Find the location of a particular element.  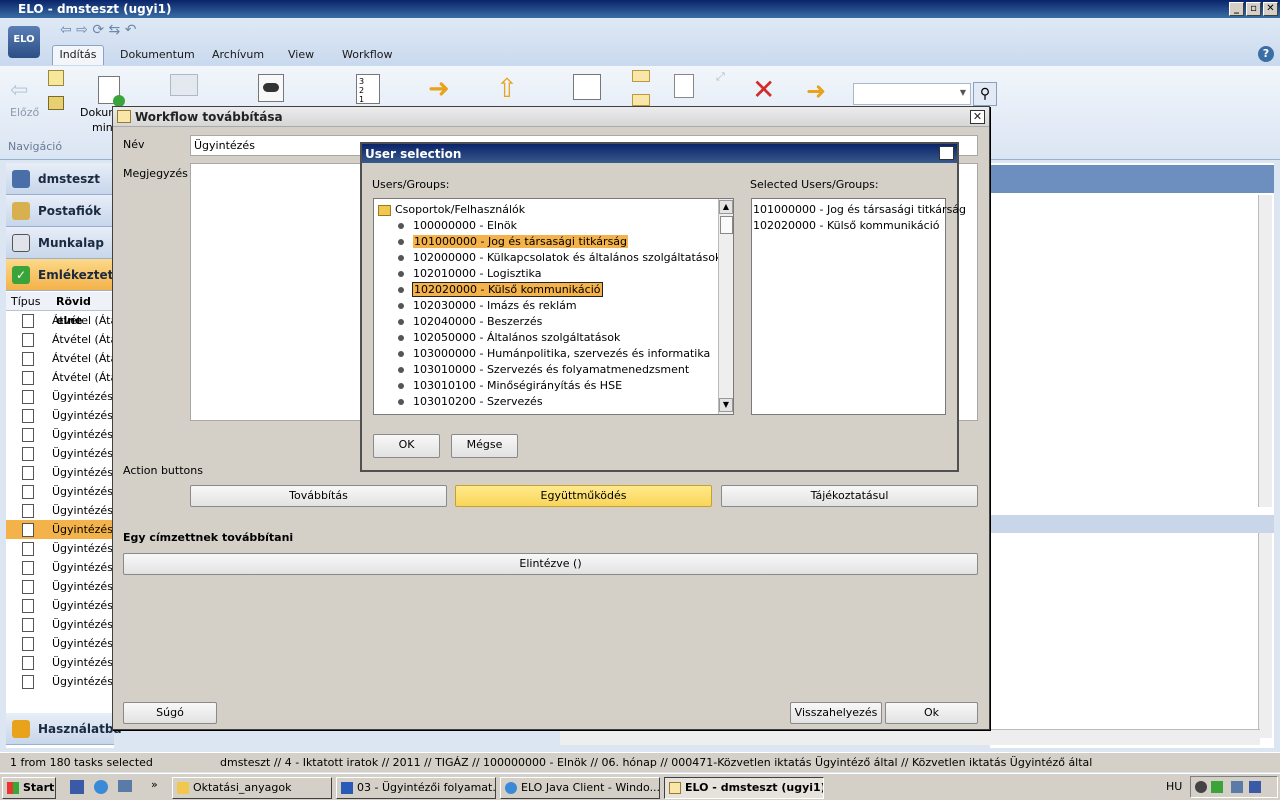

back-label: Előző is located at coordinates (24, 112).